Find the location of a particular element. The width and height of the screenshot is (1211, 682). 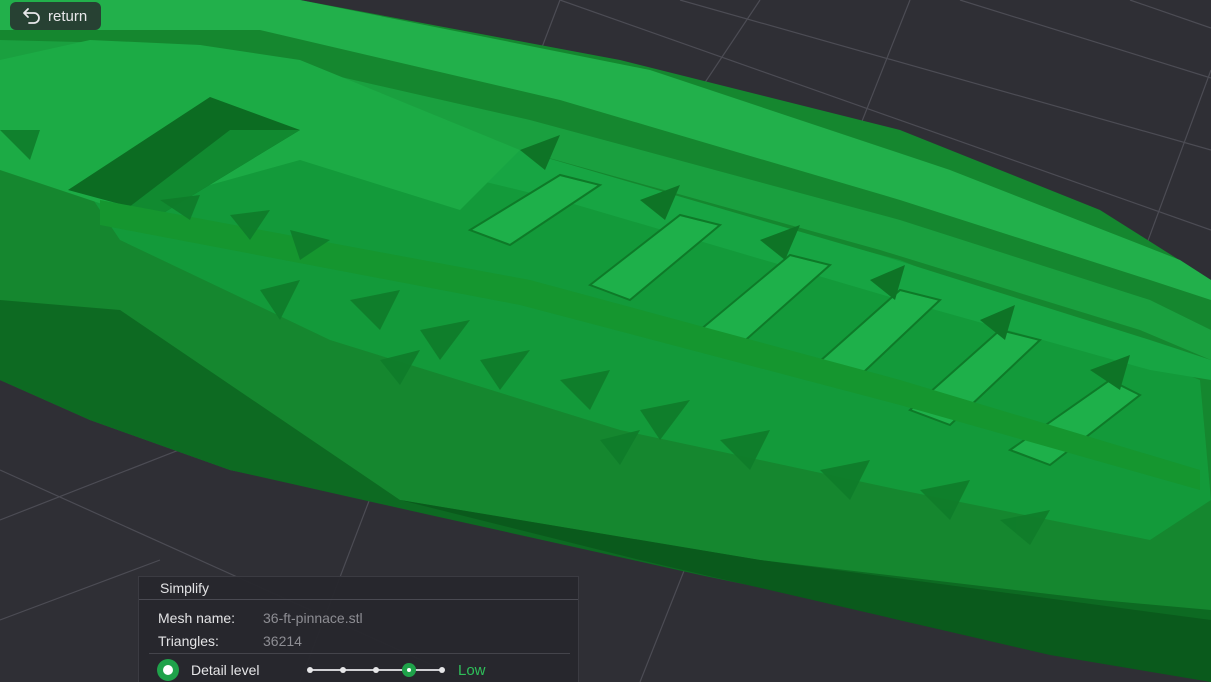

triangles-label: Triangles: is located at coordinates (188, 641).